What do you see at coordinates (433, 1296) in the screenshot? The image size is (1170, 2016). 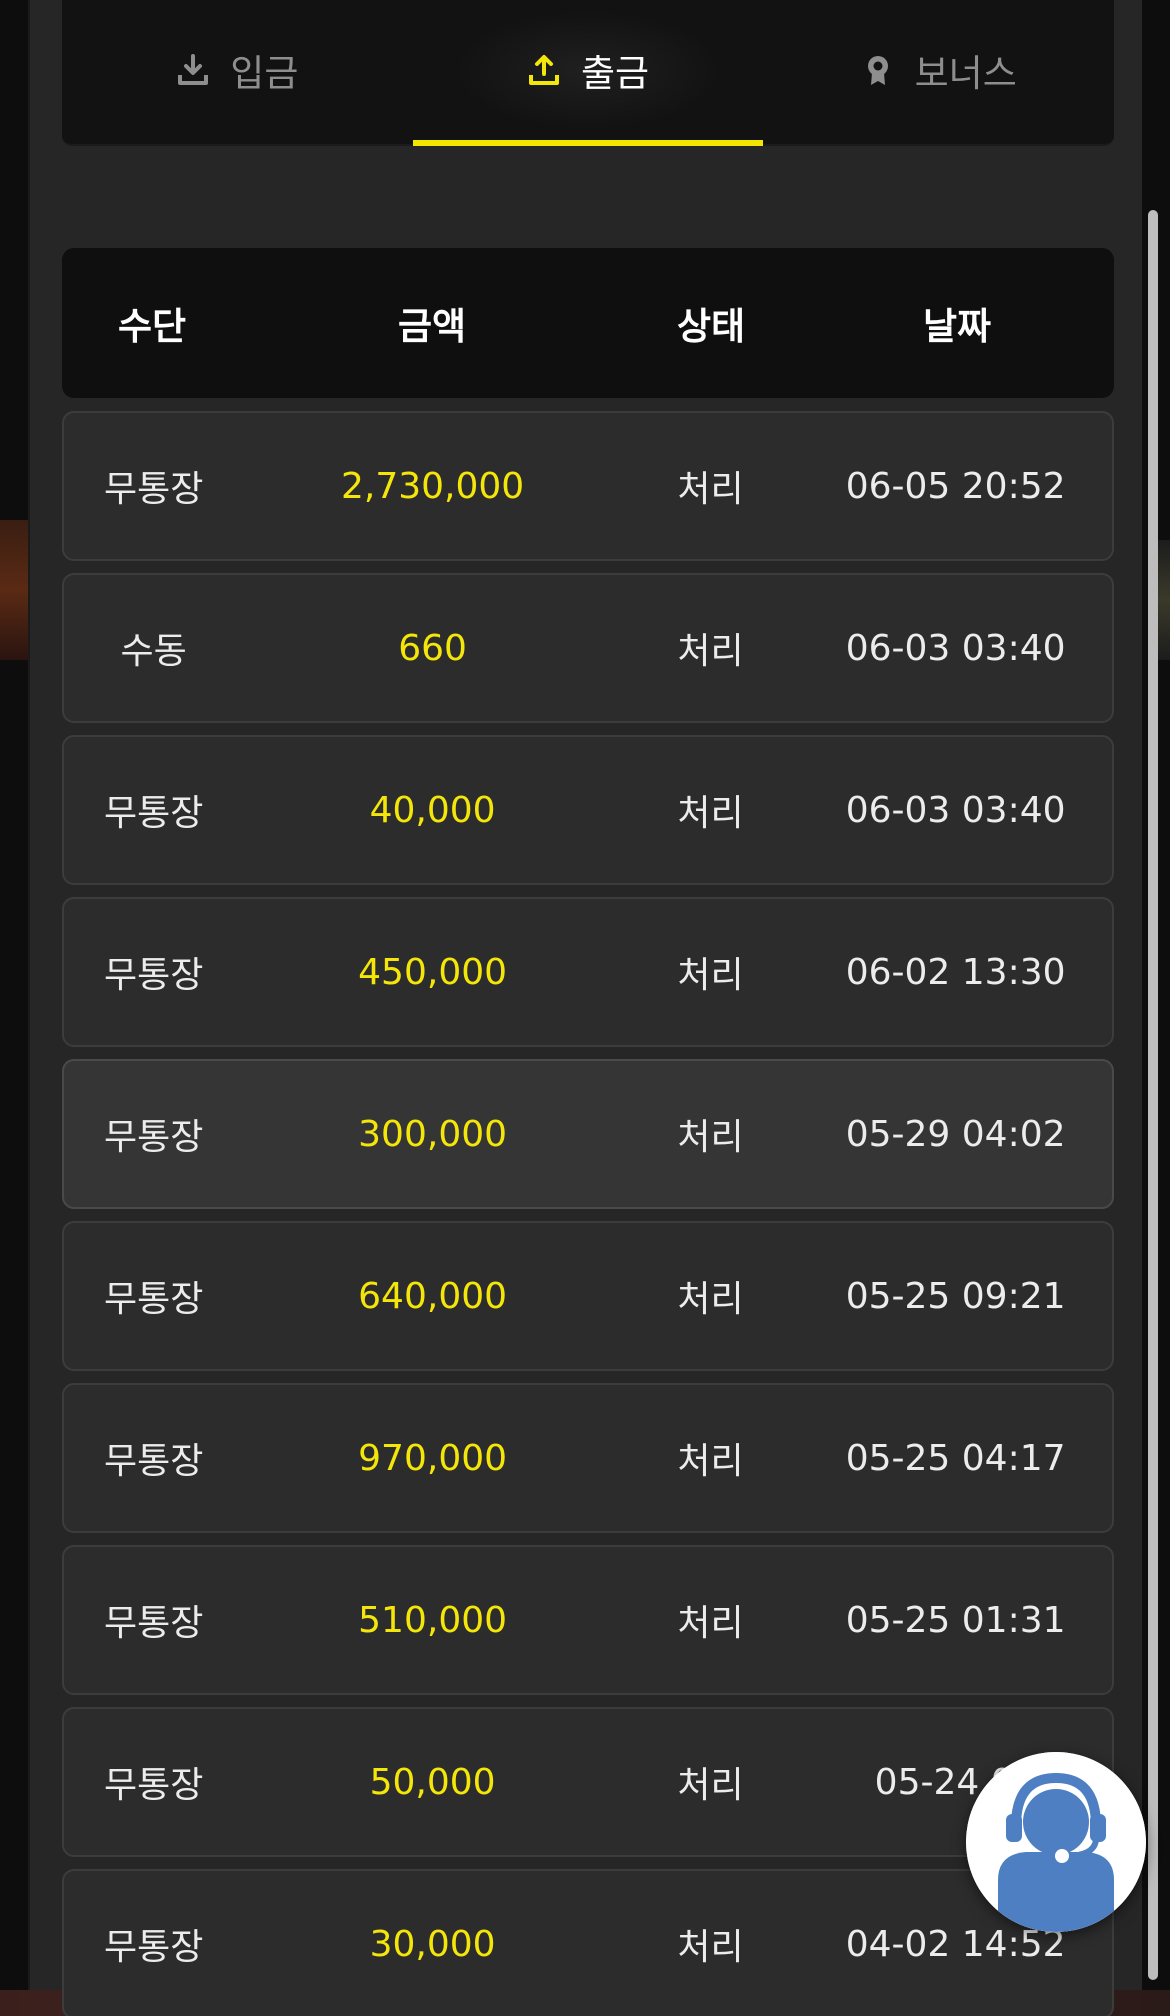 I see `row-amount: 640,000` at bounding box center [433, 1296].